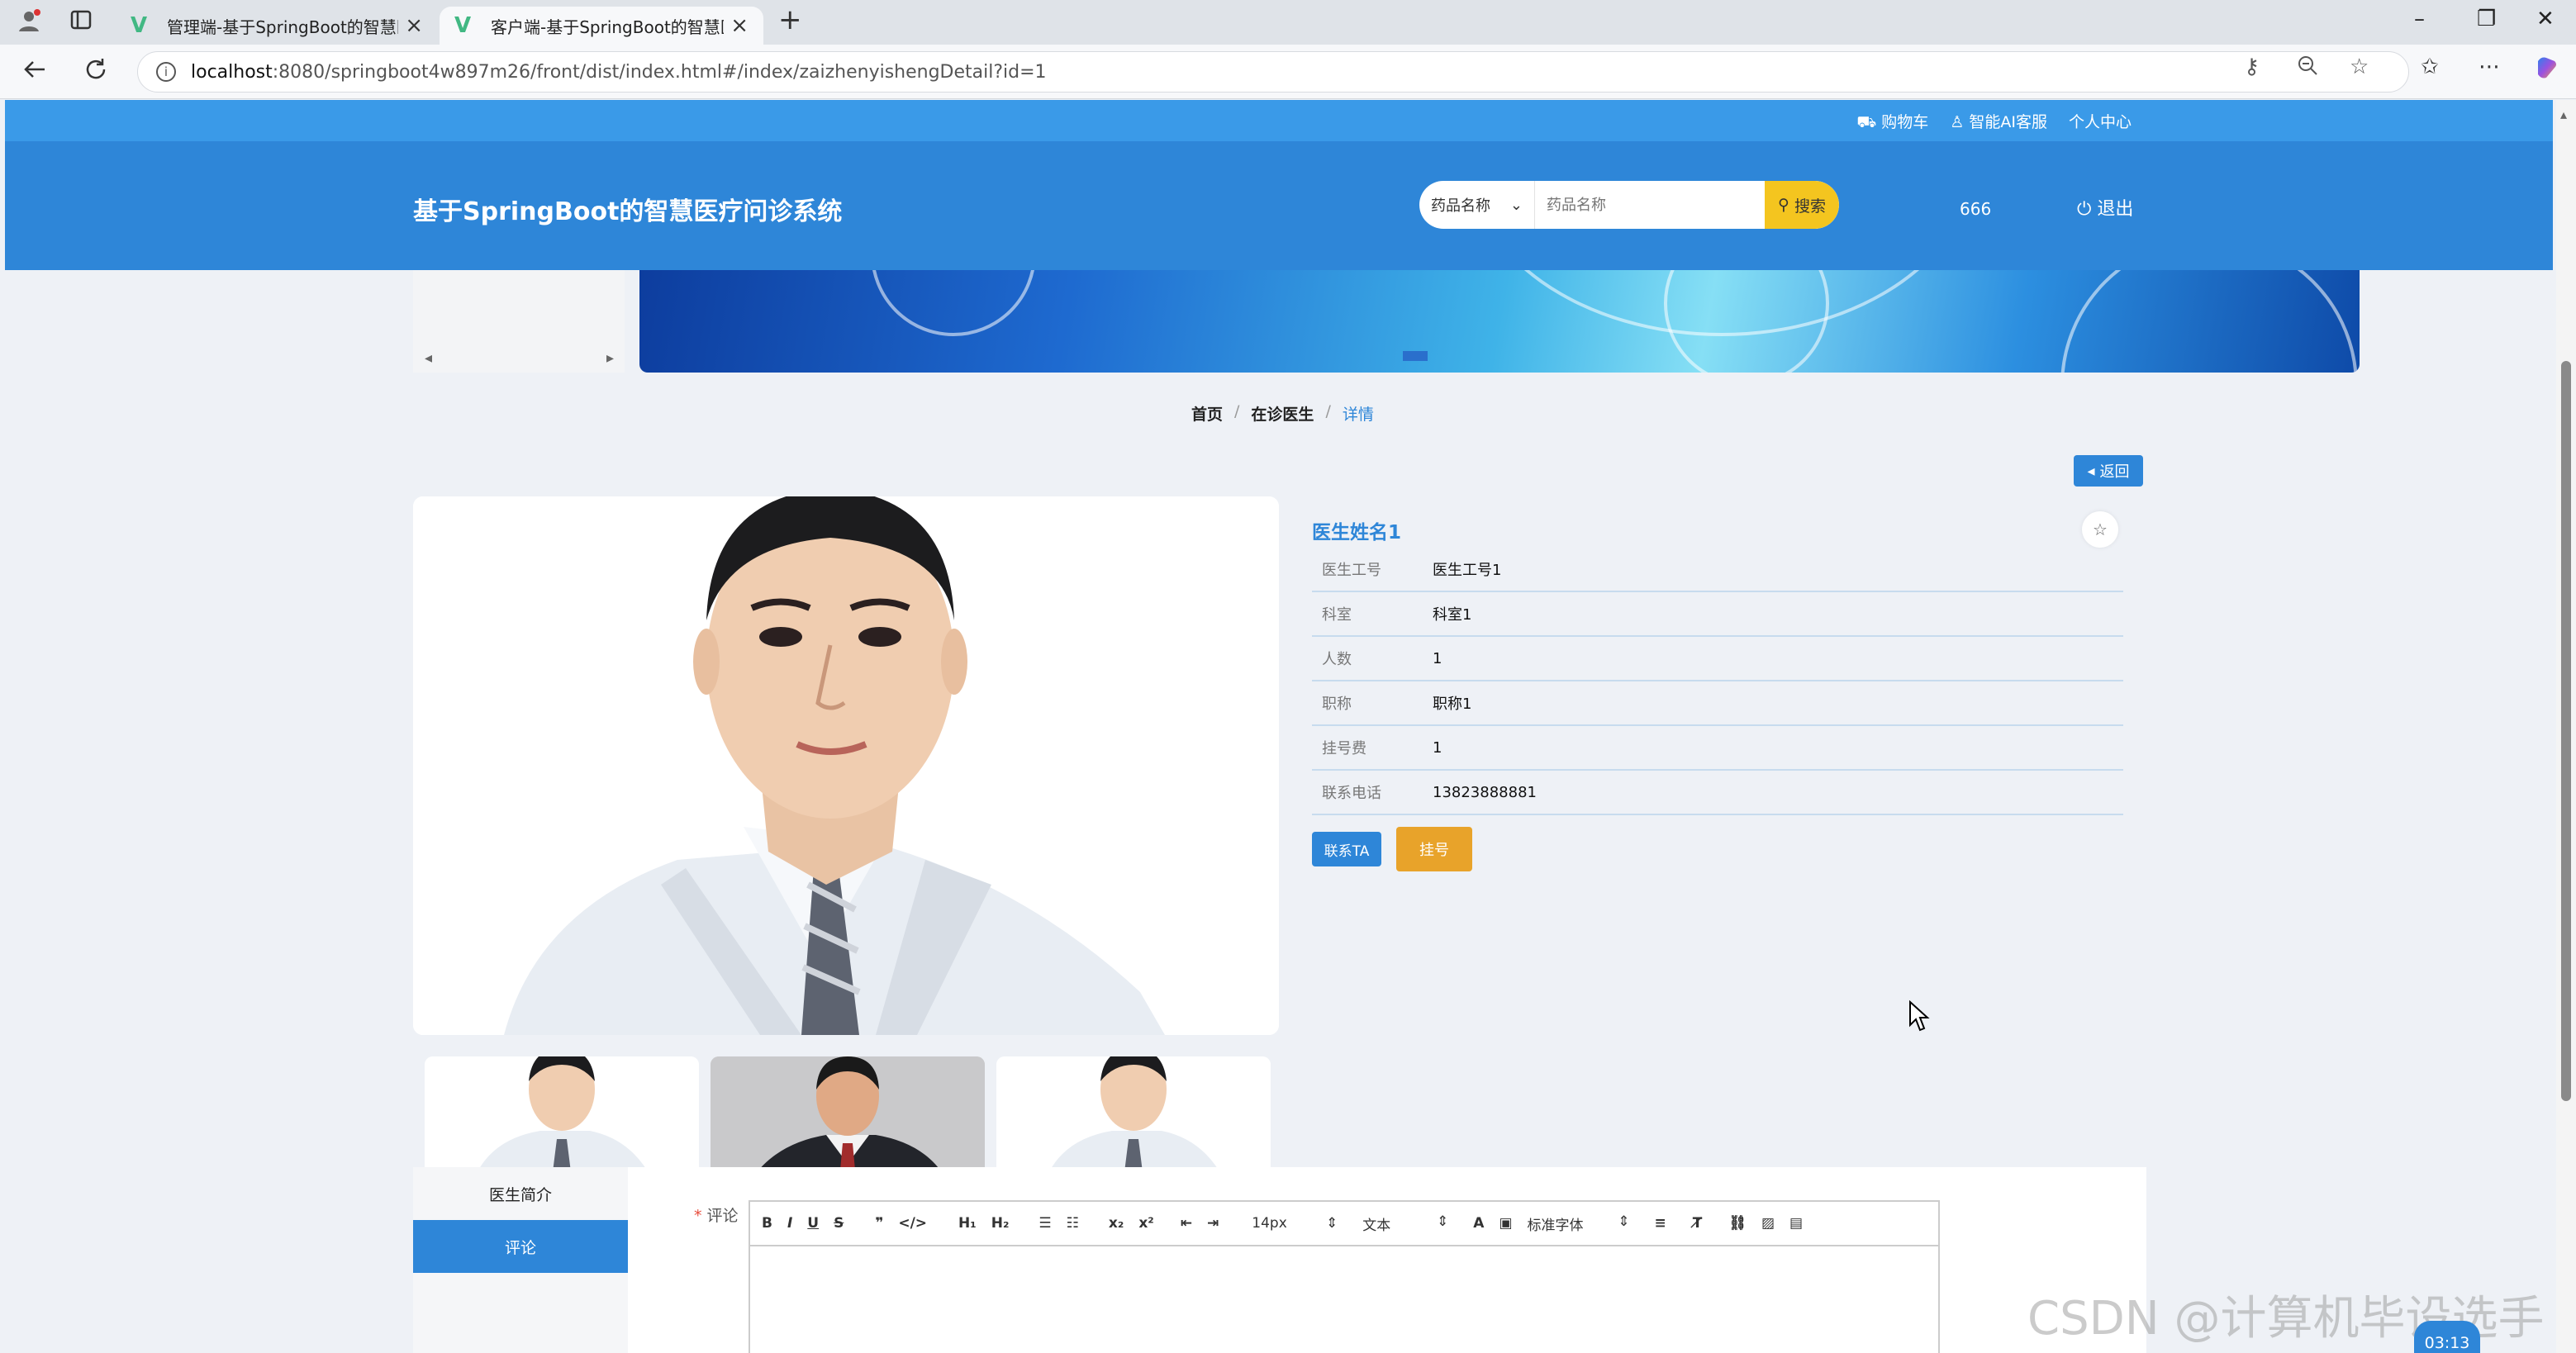 Image resolution: width=2576 pixels, height=1353 pixels. What do you see at coordinates (1213, 1223) in the screenshot?
I see `indent-icon: ⇥` at bounding box center [1213, 1223].